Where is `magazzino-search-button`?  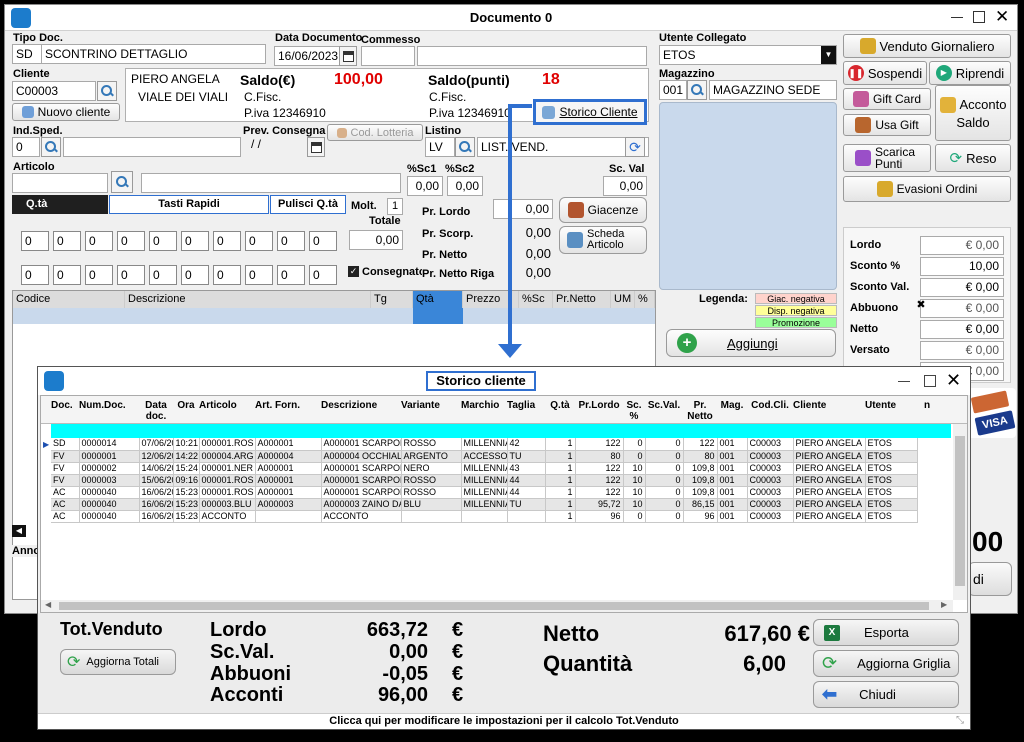 magazzino-search-button is located at coordinates (697, 90).